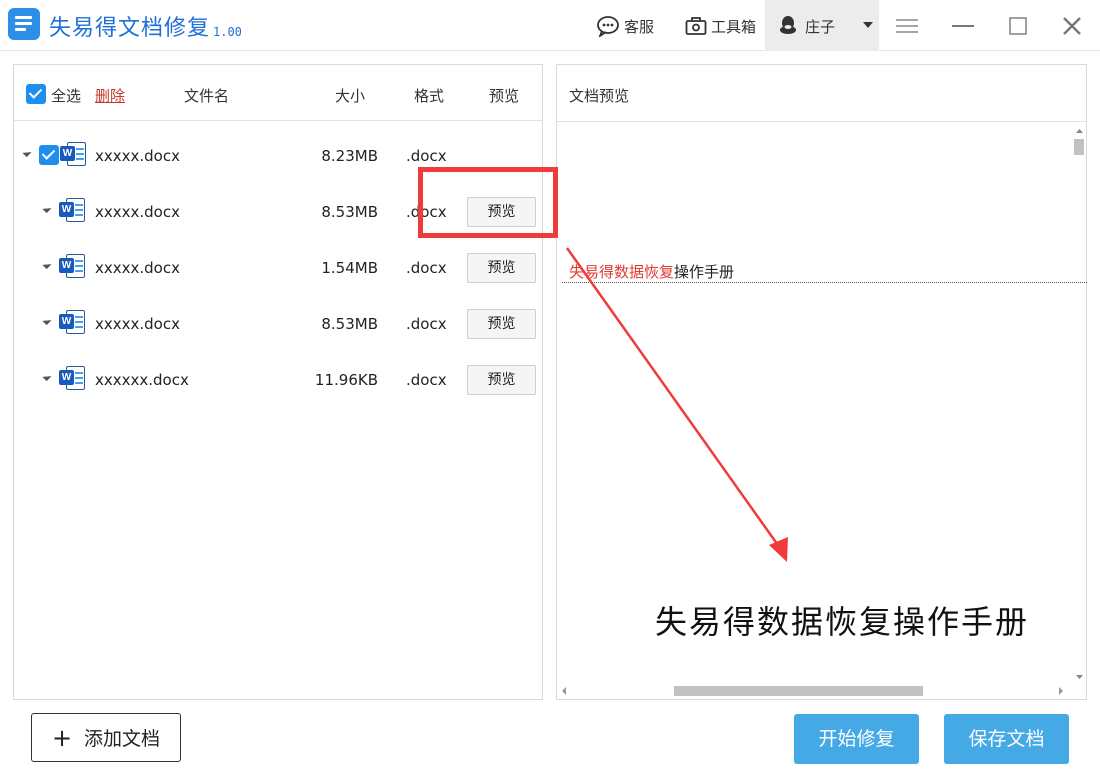  Describe the element at coordinates (207, 96) in the screenshot. I see `column-header-filename: 文件名` at that location.